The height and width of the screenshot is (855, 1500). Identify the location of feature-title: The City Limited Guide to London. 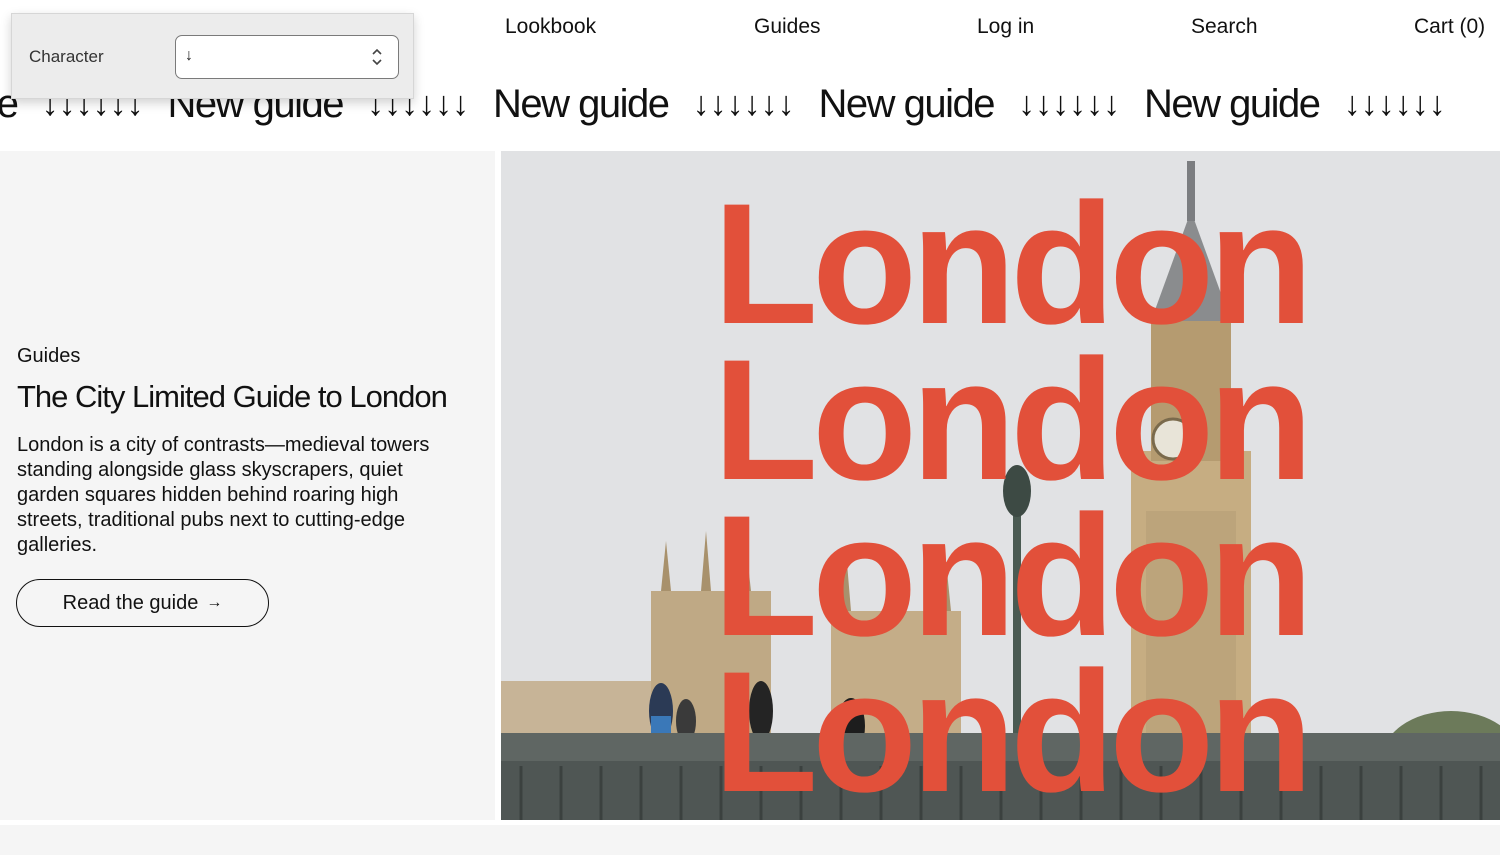
(232, 396).